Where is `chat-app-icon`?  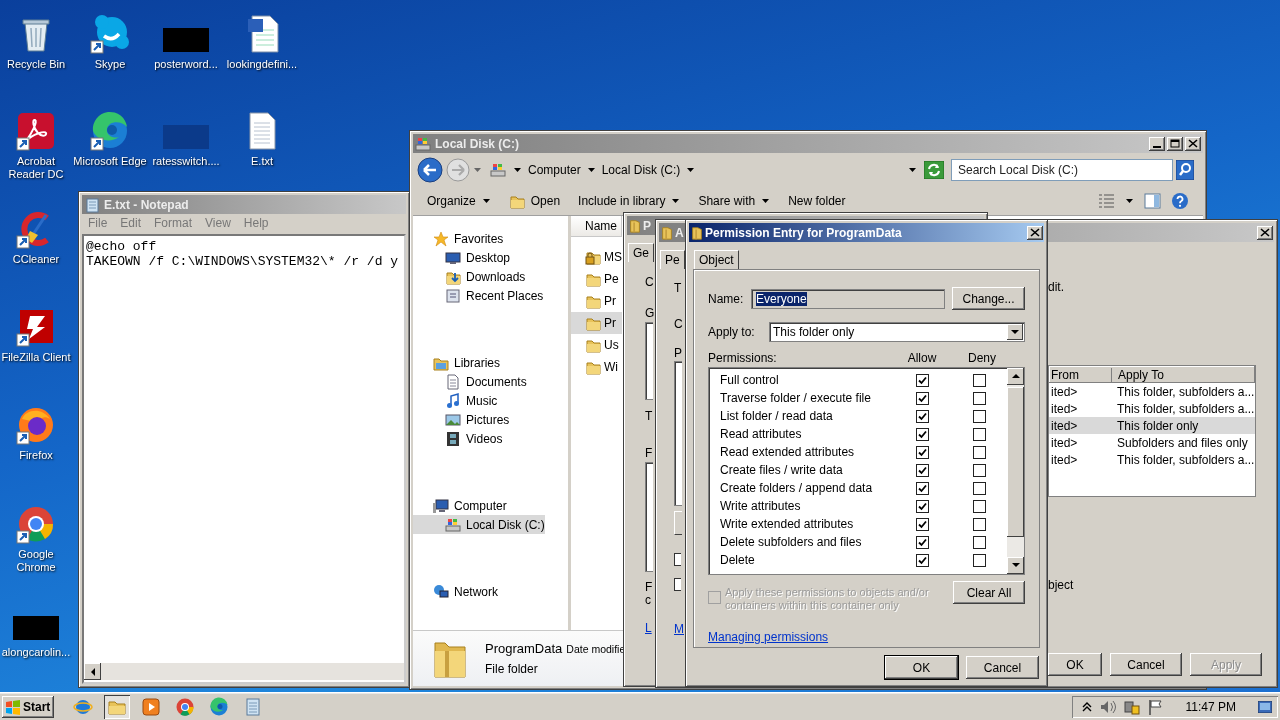 chat-app-icon is located at coordinates (110, 34).